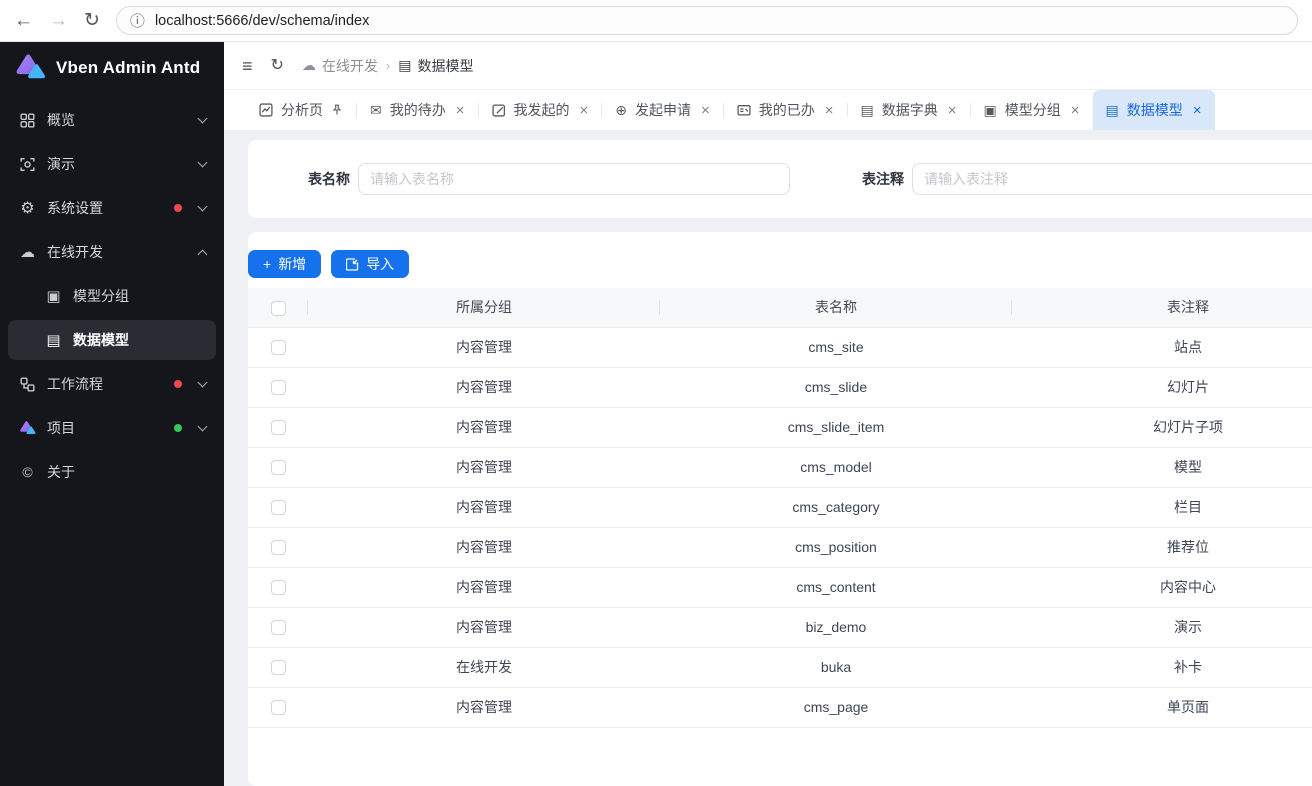  I want to click on sidebar-item-system-settings: ⚙ 系统设置, so click(112, 208).